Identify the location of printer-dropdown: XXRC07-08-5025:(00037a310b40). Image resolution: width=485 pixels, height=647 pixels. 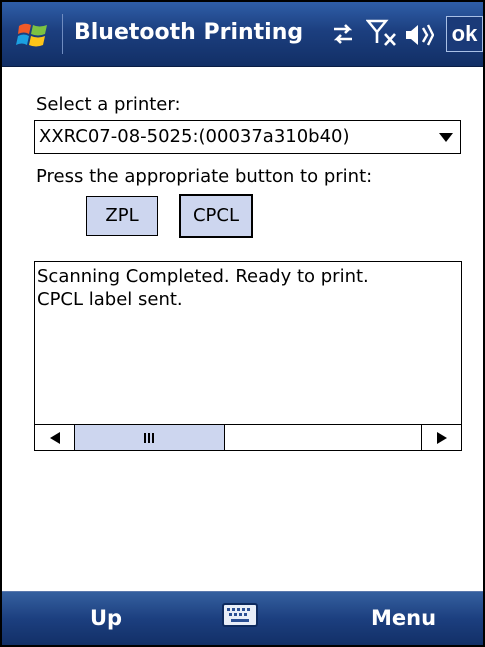
(247, 137).